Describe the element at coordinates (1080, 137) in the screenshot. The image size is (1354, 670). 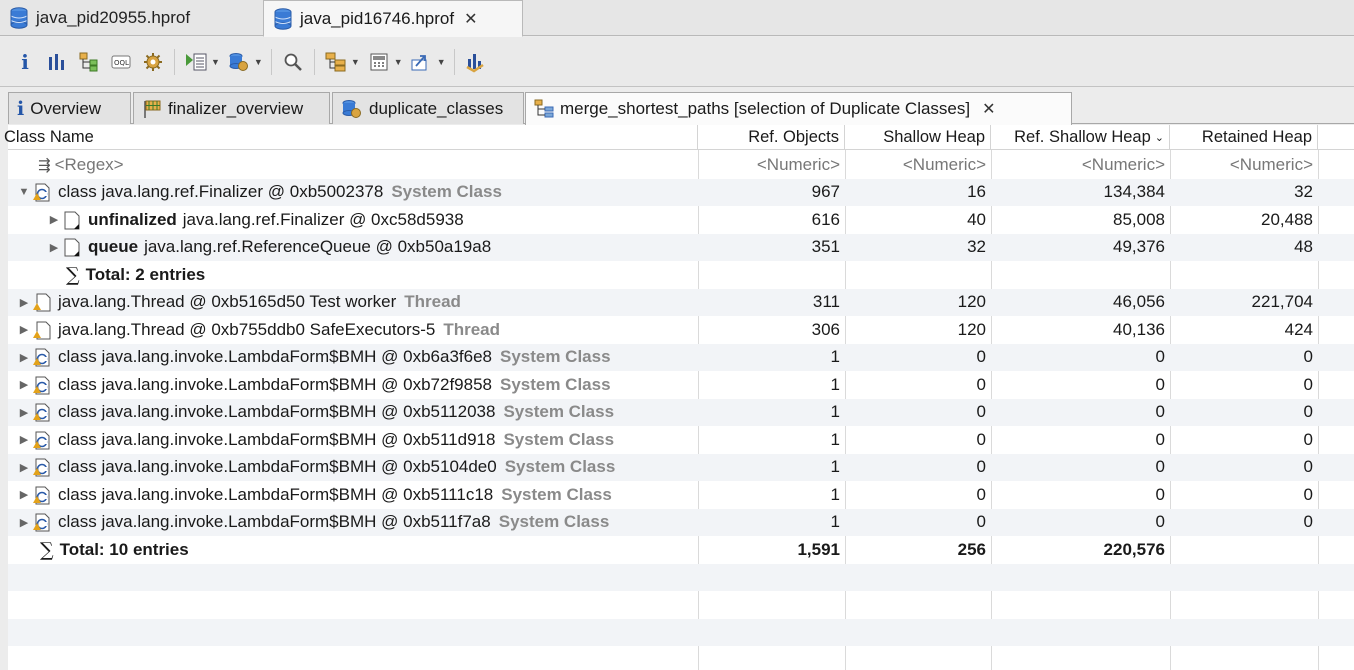
I see `column-header-ref-shallow-heap: Ref. Shallow Heap ⌄` at that location.